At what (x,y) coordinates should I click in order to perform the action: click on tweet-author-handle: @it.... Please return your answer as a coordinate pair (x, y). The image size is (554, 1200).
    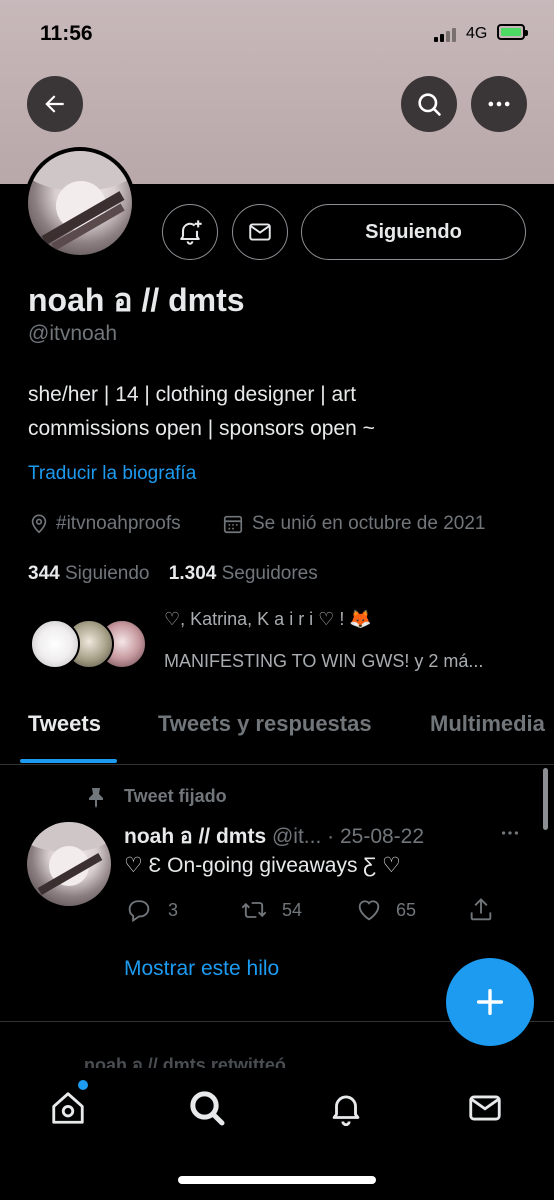
    Looking at the image, I should click on (296, 836).